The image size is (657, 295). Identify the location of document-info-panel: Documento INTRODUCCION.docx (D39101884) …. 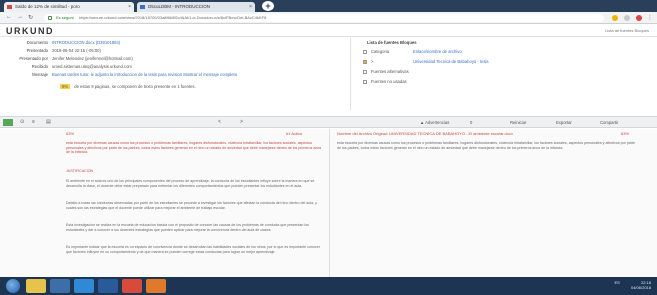
(175, 74).